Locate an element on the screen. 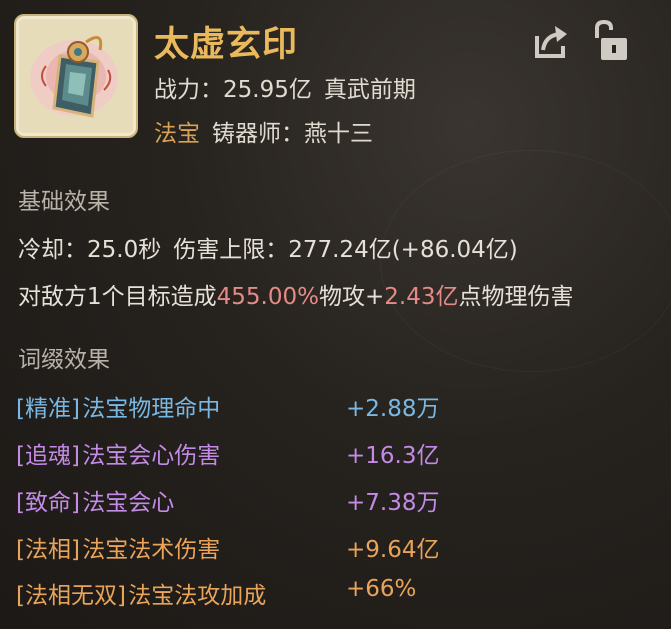 This screenshot has width=671, height=629. affix-row: [法相] 法宝法术伤害 +9.64亿 is located at coordinates (227, 547).